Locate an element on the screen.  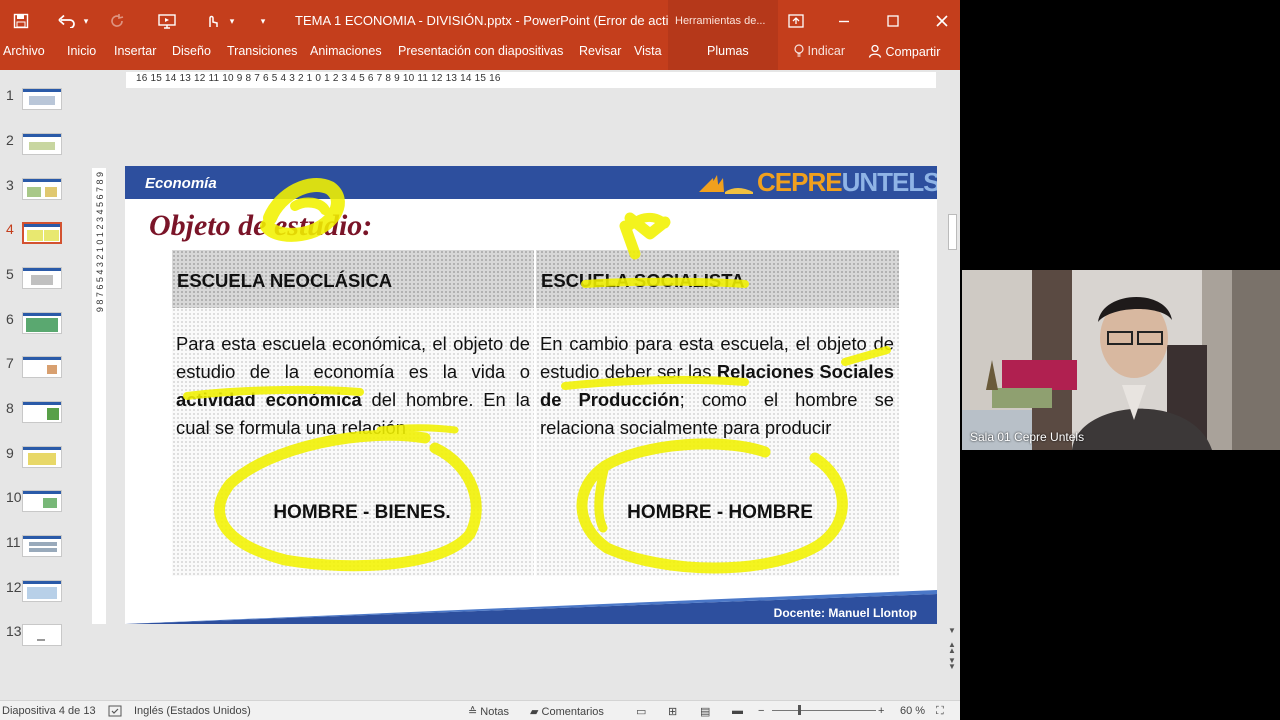
slide-header-band: Economía CEPREUNTELS is located at coordinates (531, 182).